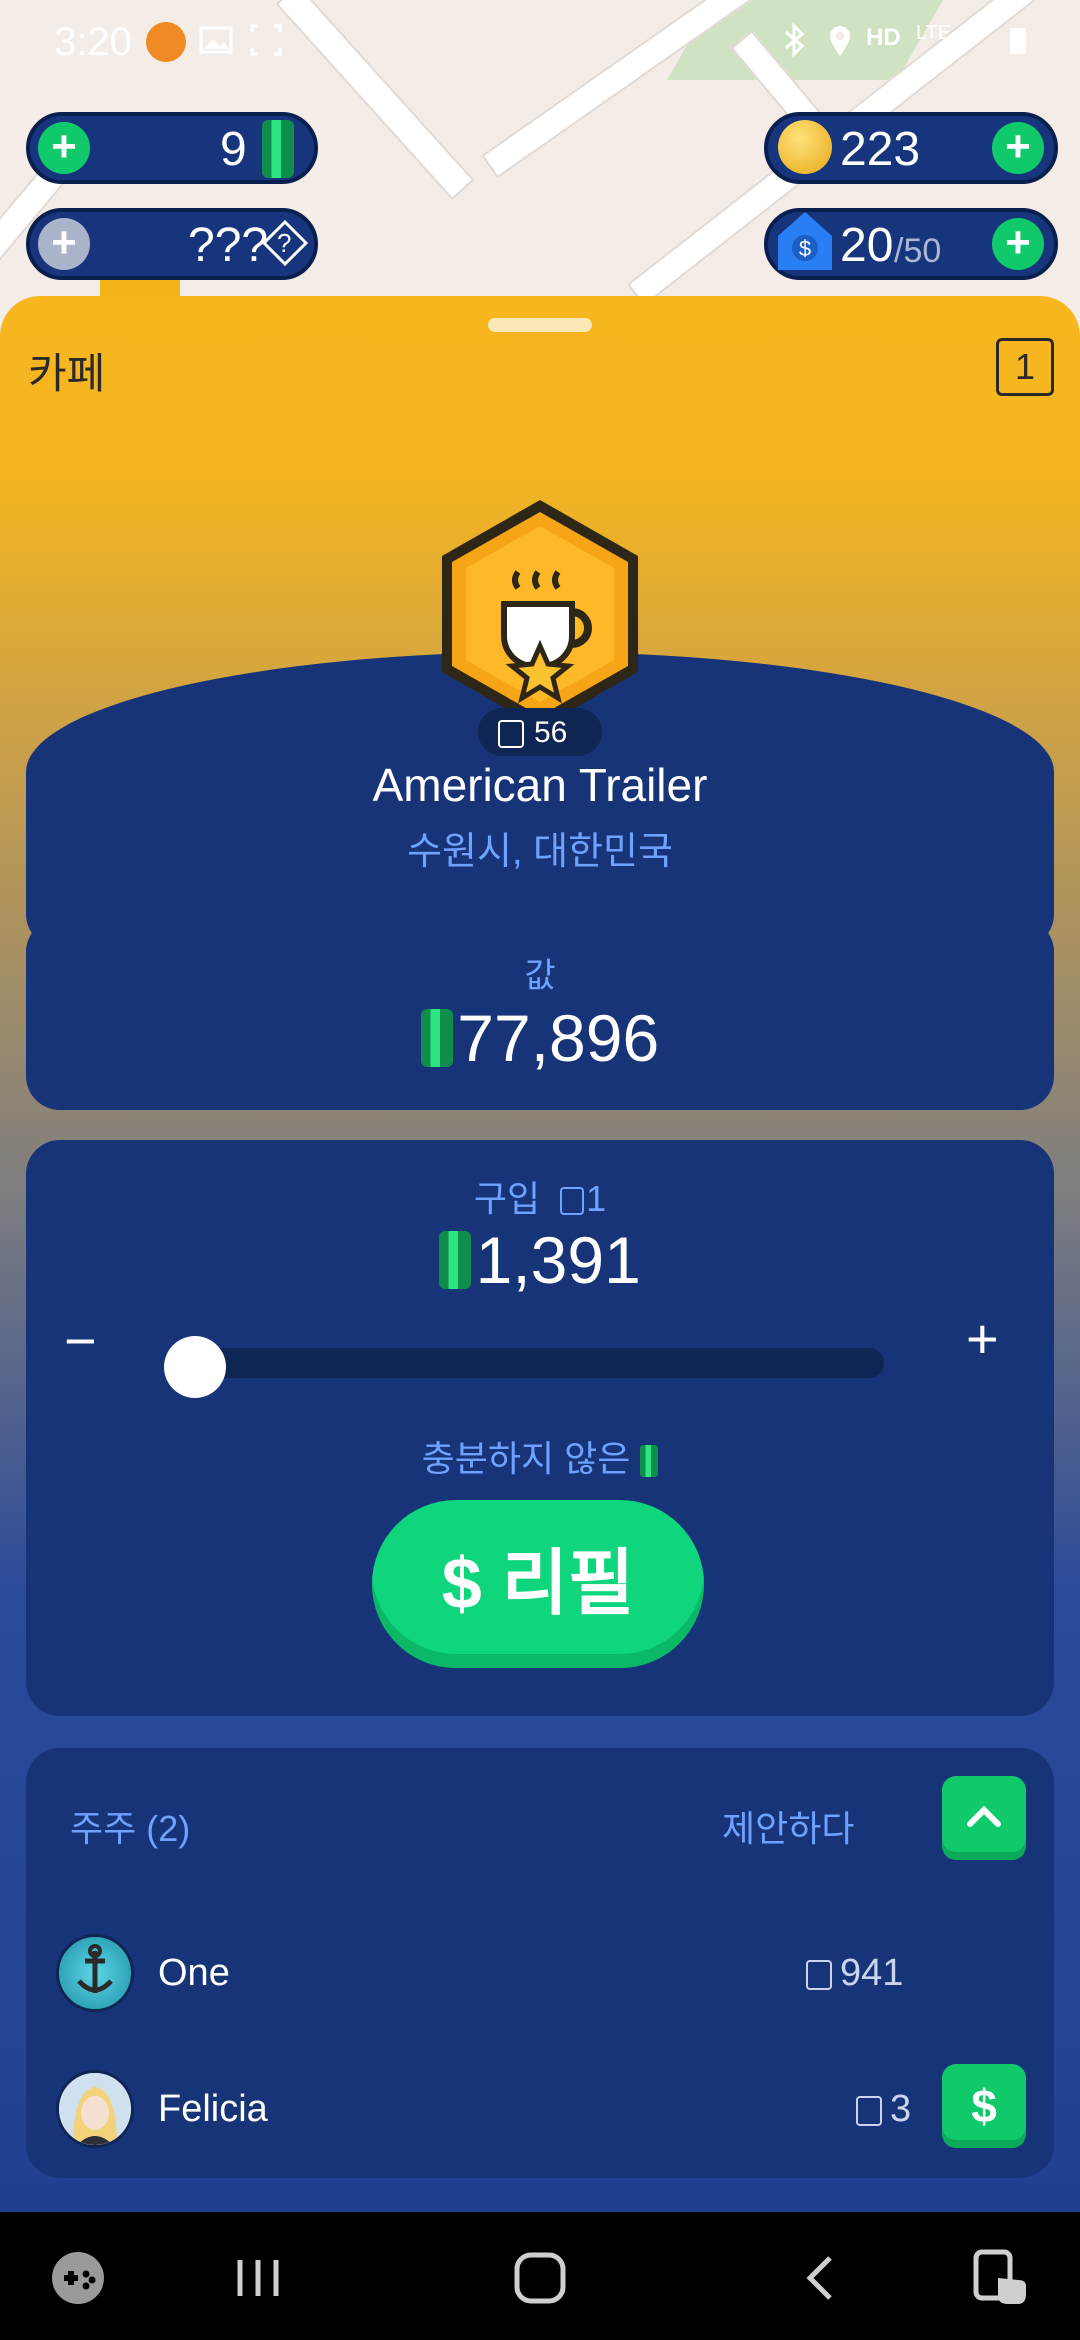 This screenshot has height=2340, width=1080. What do you see at coordinates (596, 1198) in the screenshot?
I see `purchase-share-count: 1` at bounding box center [596, 1198].